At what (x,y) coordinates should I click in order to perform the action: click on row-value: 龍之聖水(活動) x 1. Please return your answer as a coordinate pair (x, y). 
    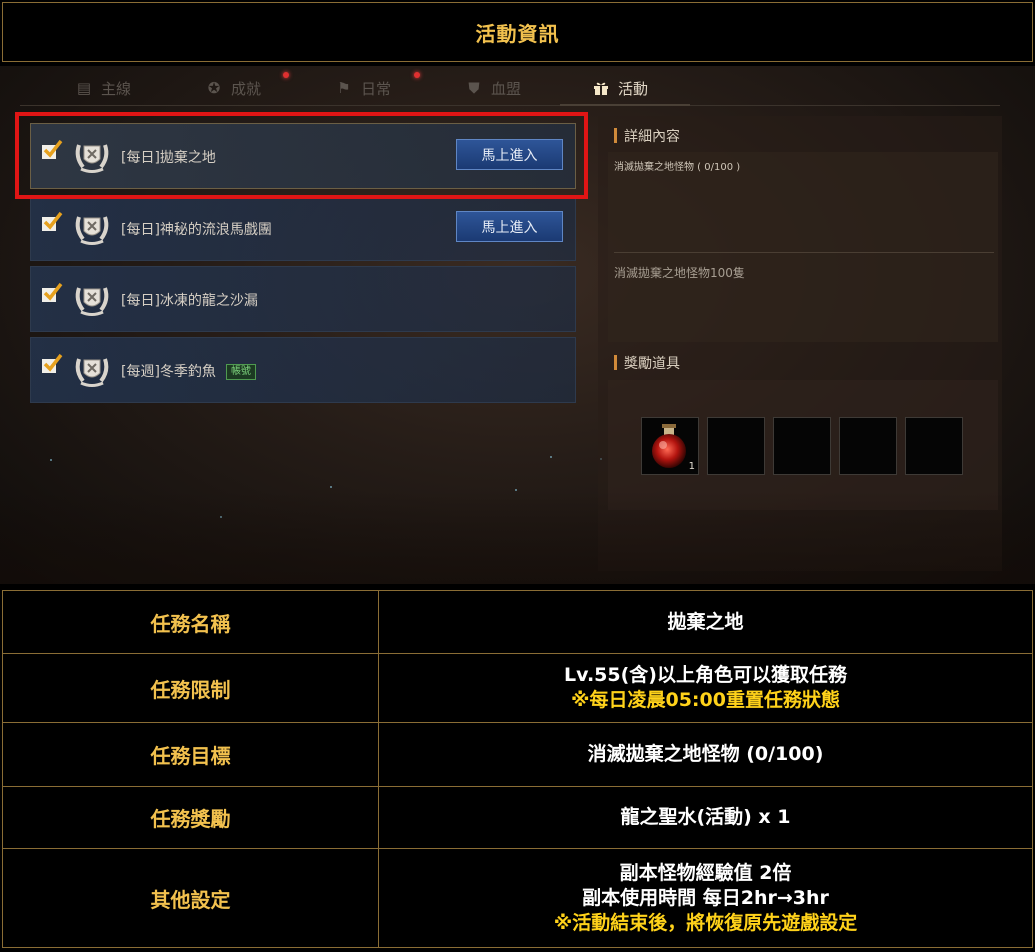
    Looking at the image, I should click on (705, 817).